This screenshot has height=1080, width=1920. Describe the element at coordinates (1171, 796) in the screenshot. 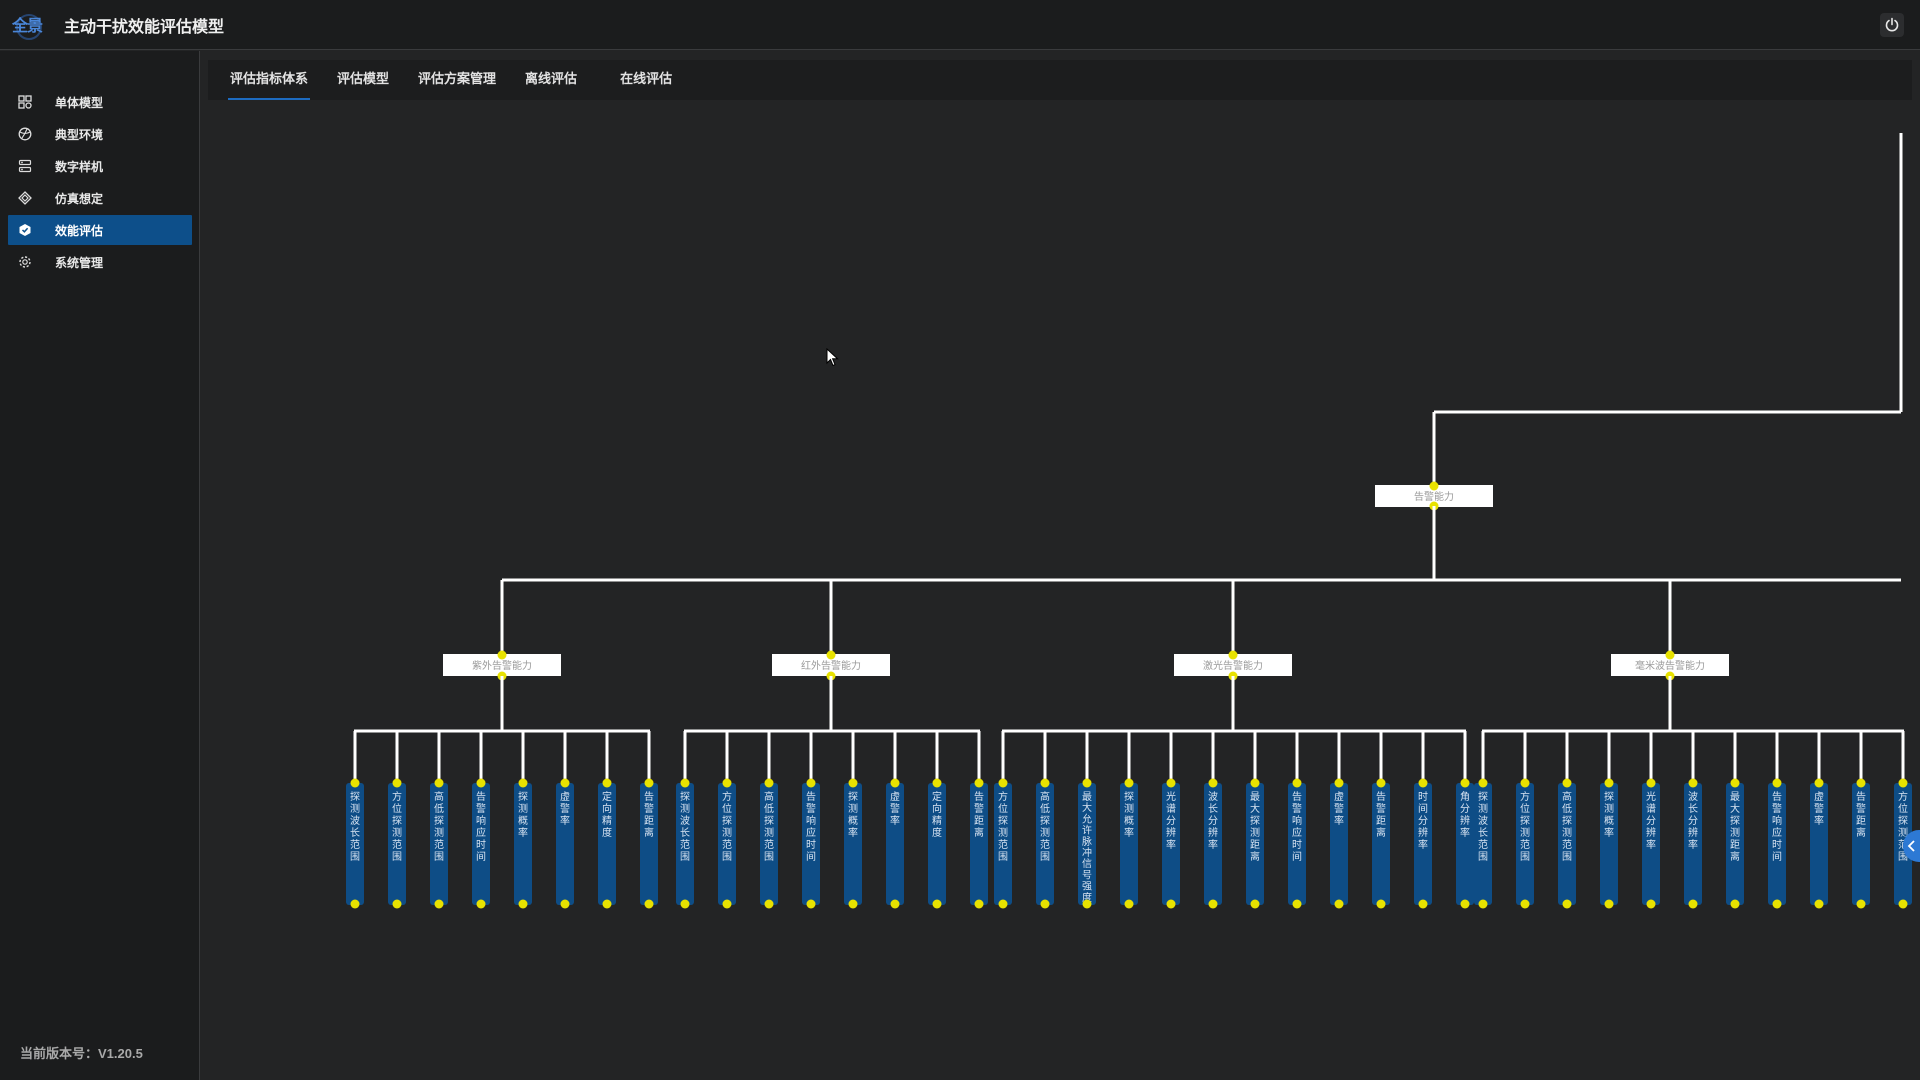

I see `leaf-label-char: 光` at that location.